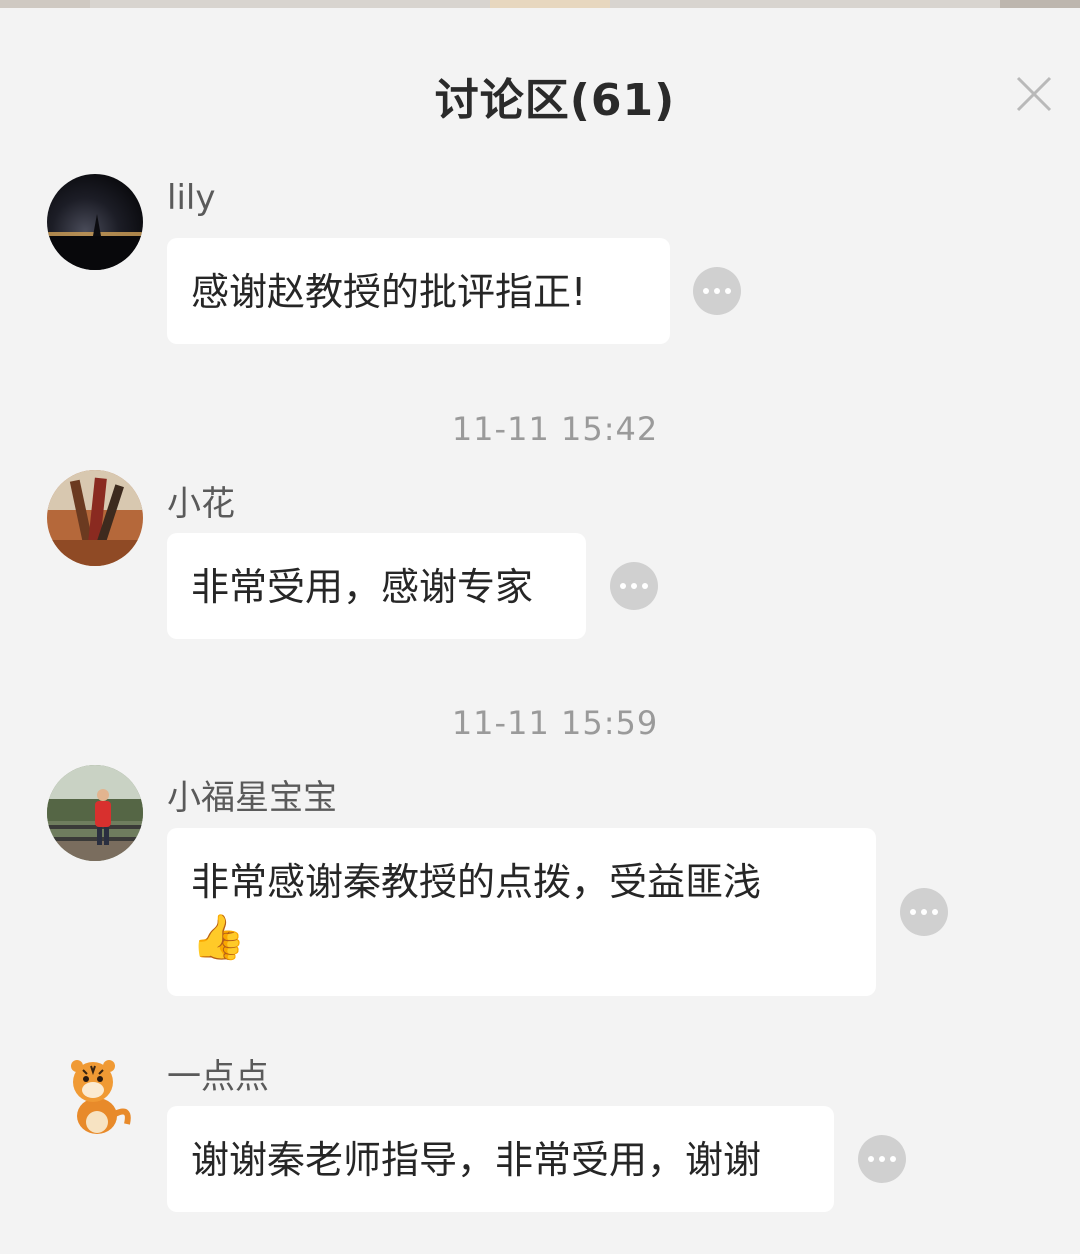 This screenshot has height=1254, width=1080. Describe the element at coordinates (1034, 94) in the screenshot. I see `close-icon` at that location.